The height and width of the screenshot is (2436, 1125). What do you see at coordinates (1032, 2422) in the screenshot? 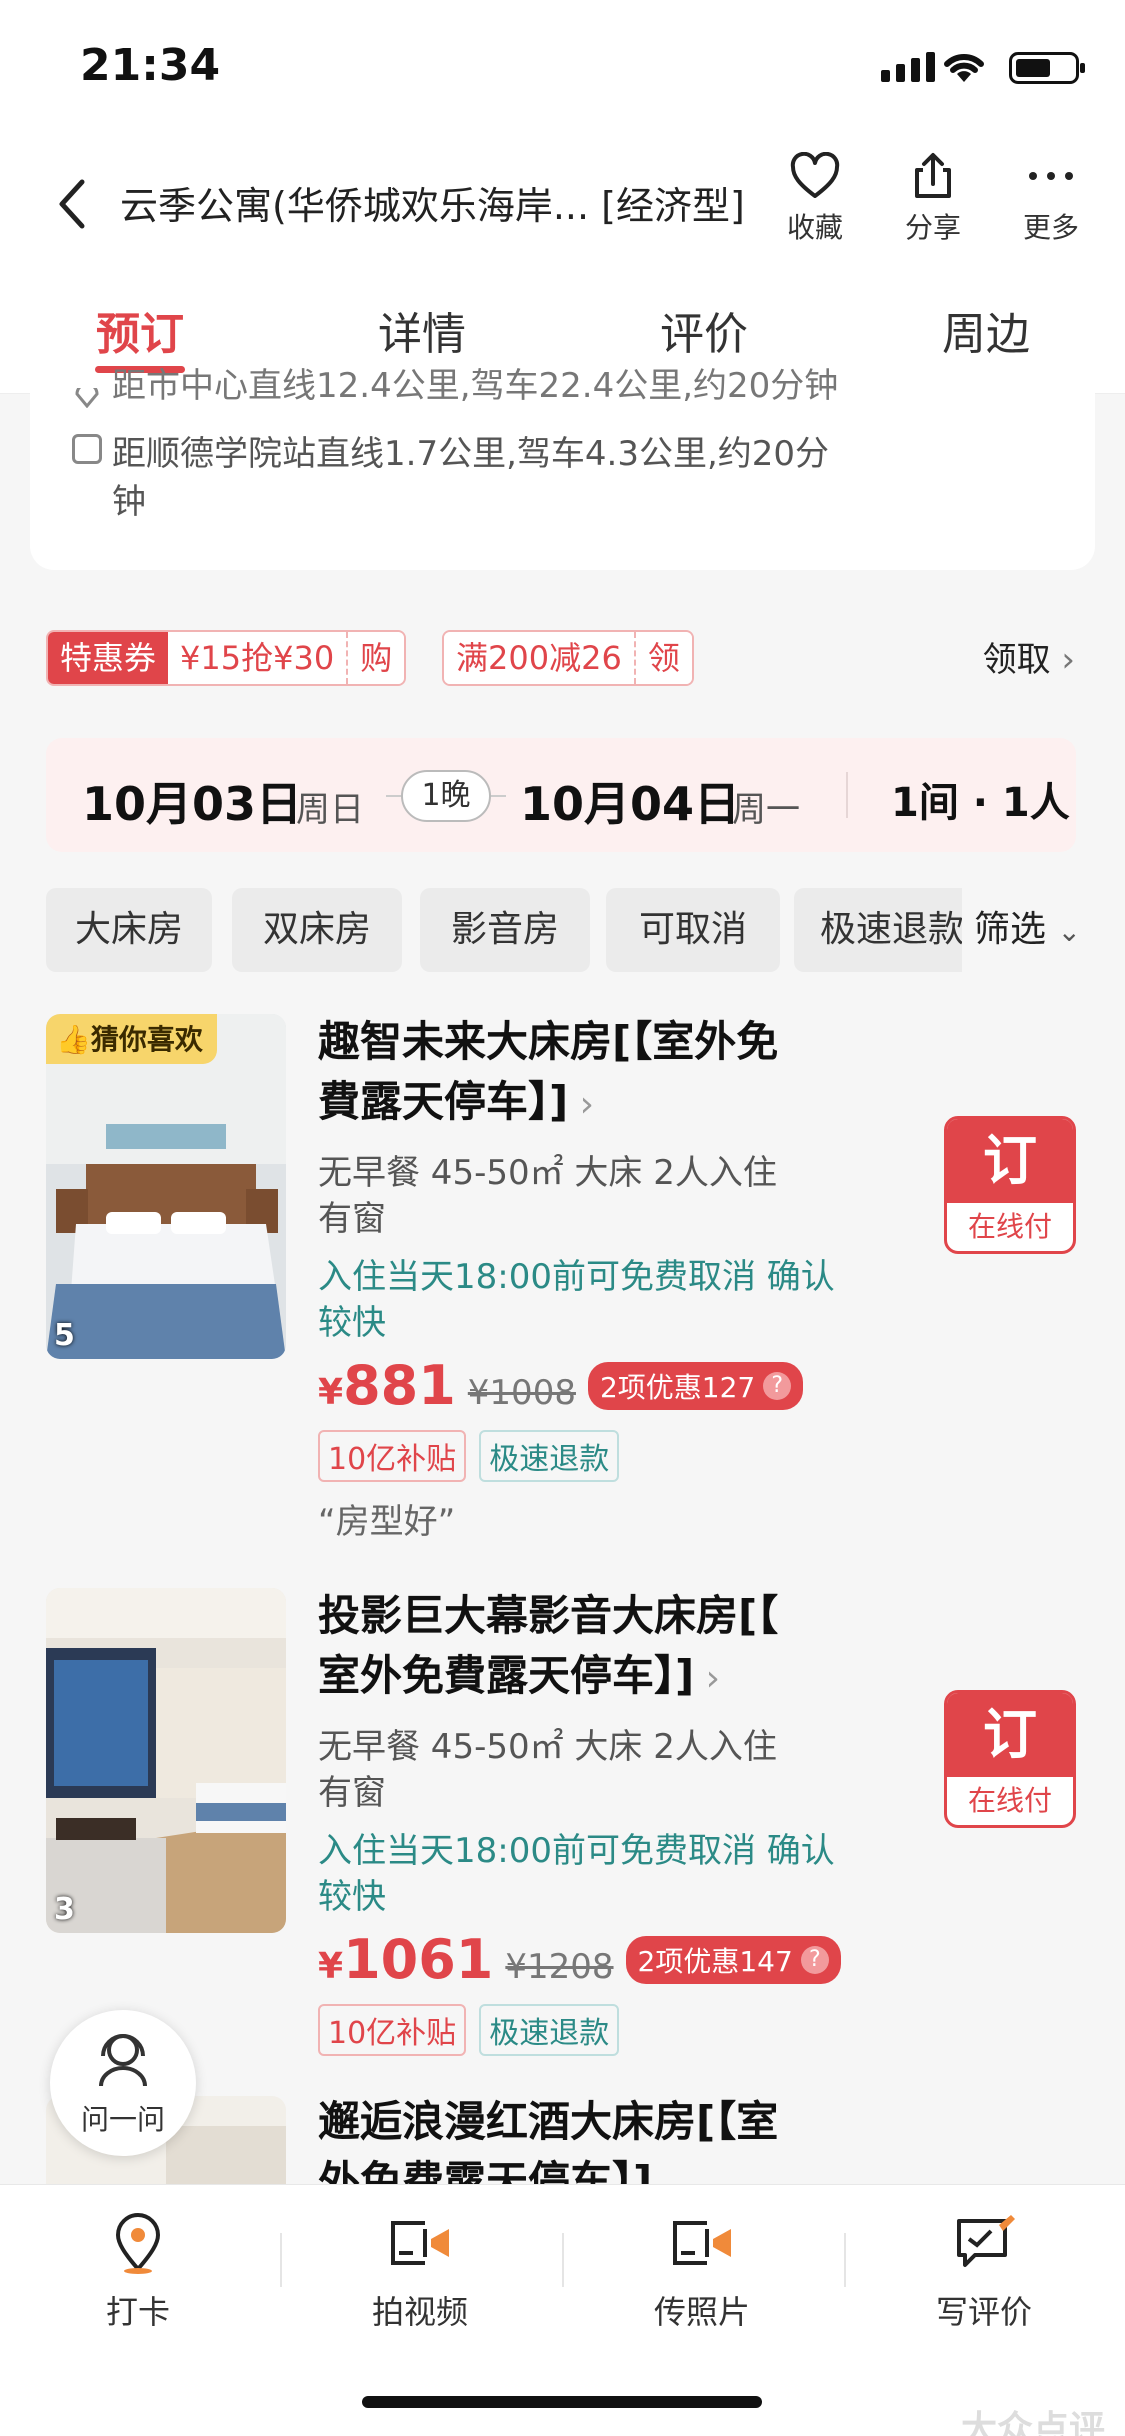
I see `watermark: 大众点评` at bounding box center [1032, 2422].